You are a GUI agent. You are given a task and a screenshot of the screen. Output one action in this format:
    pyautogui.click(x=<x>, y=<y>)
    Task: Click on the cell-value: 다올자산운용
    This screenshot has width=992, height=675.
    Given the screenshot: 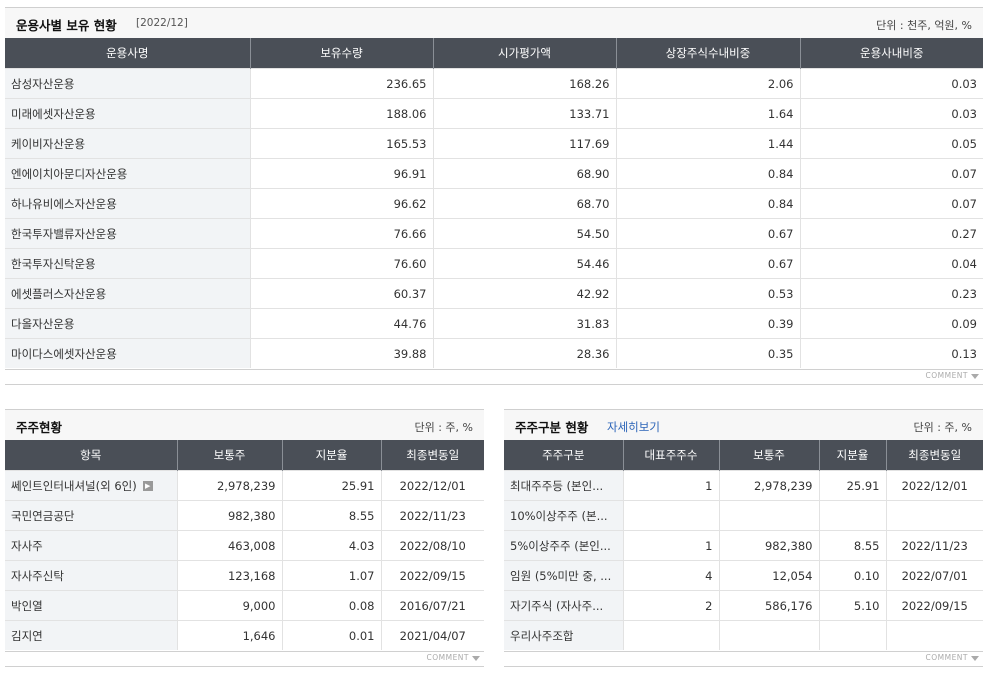 What is the action you would take?
    pyautogui.click(x=43, y=323)
    